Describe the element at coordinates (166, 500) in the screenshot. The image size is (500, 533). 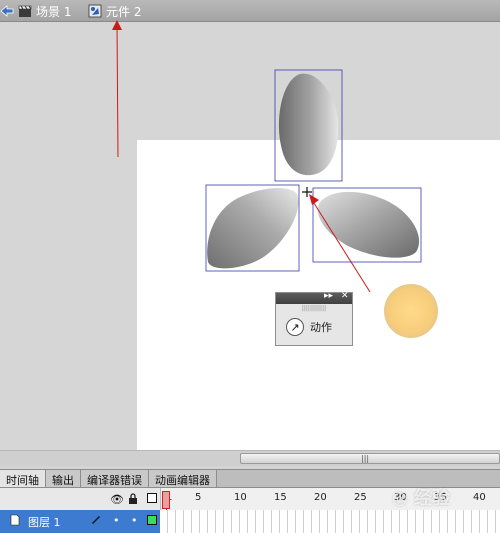
I see `playhead` at that location.